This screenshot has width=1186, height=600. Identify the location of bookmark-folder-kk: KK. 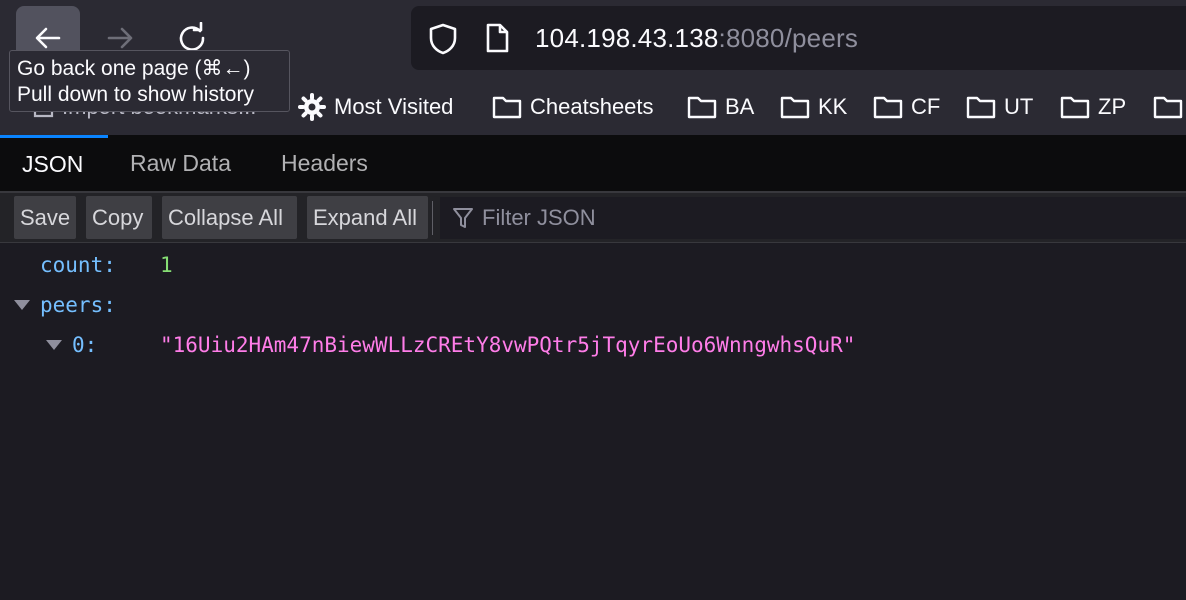
(813, 107).